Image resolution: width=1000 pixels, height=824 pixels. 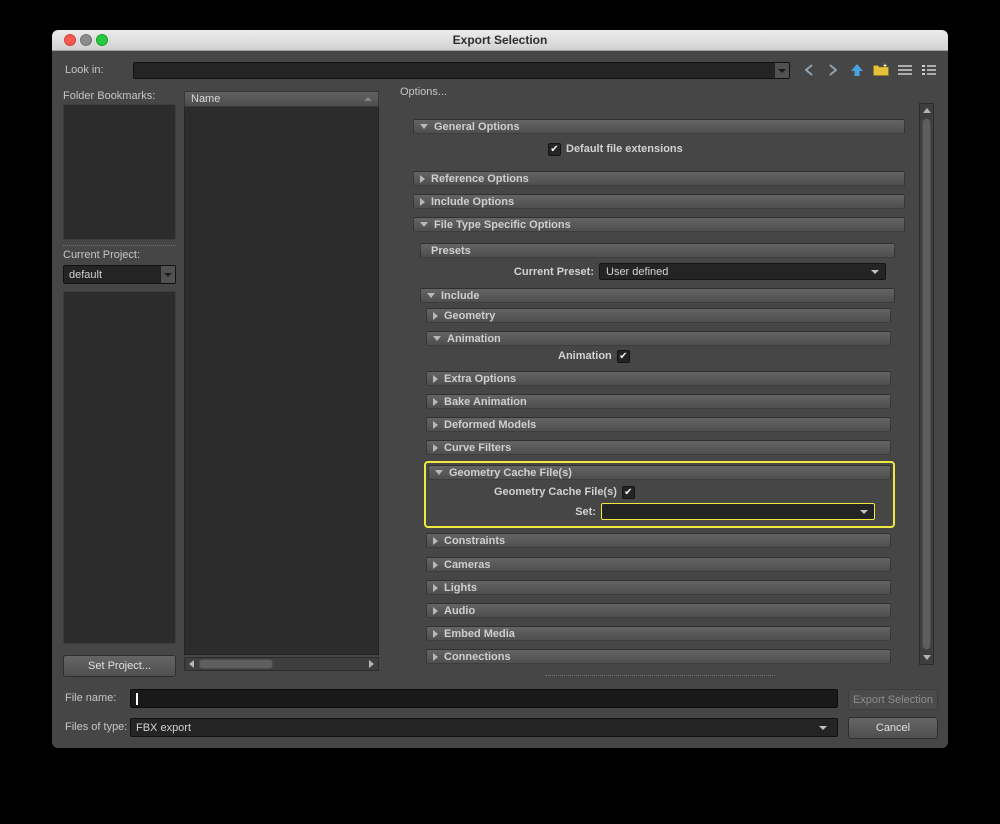 I want to click on current-preset-row: Current Preset: User defined, so click(x=660, y=271).